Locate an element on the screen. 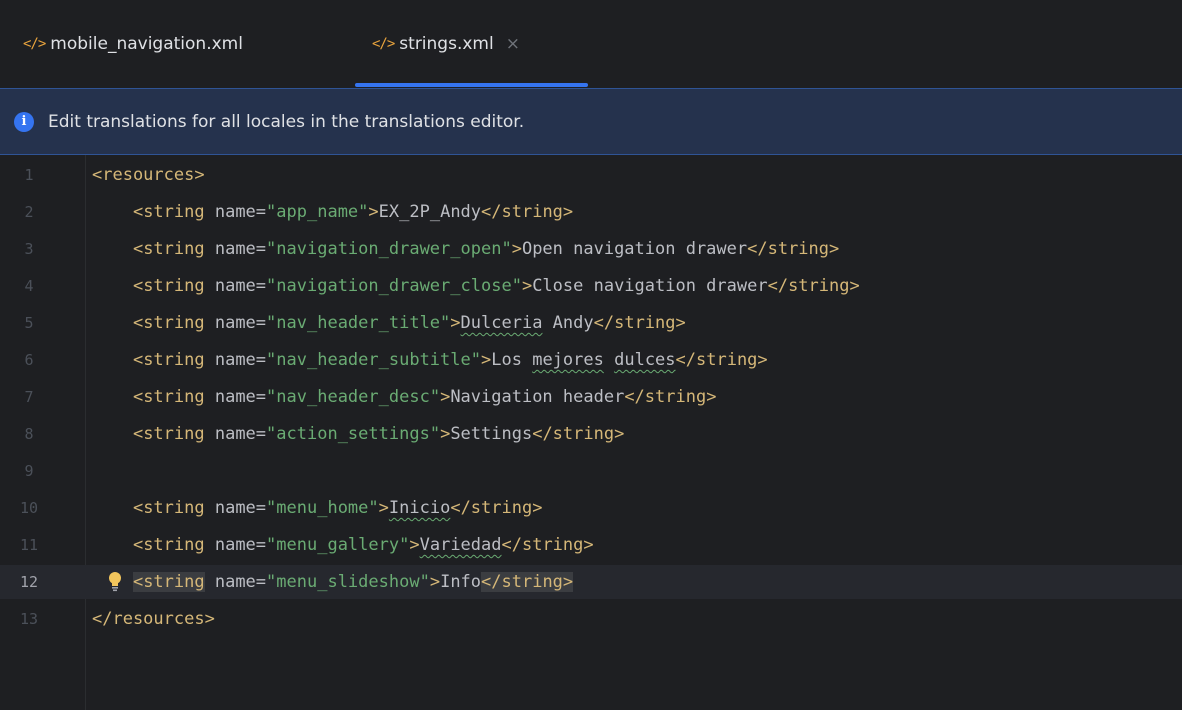 The width and height of the screenshot is (1182, 710). spelling-typo: Variedad is located at coordinates (460, 545).